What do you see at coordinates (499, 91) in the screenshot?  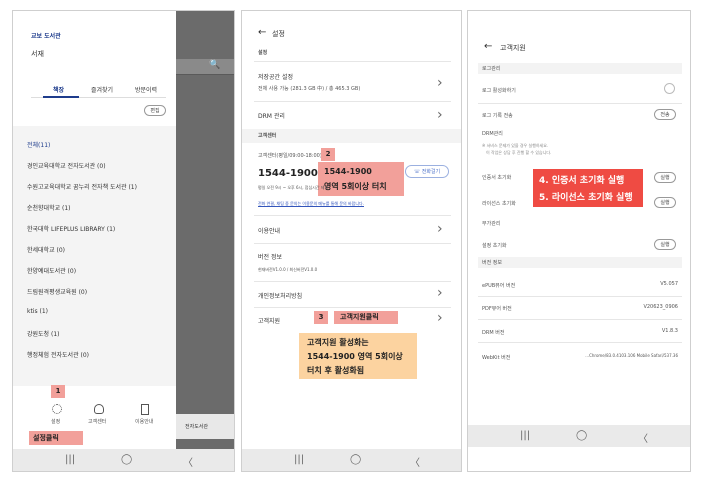 I see `log-enable-label: 로그 활성화하기` at bounding box center [499, 91].